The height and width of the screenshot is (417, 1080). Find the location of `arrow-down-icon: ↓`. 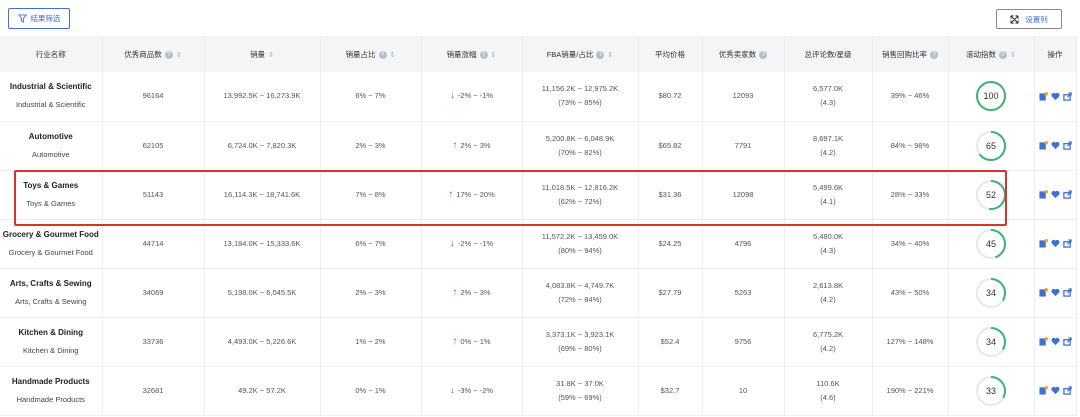

arrow-down-icon: ↓ is located at coordinates (452, 243).